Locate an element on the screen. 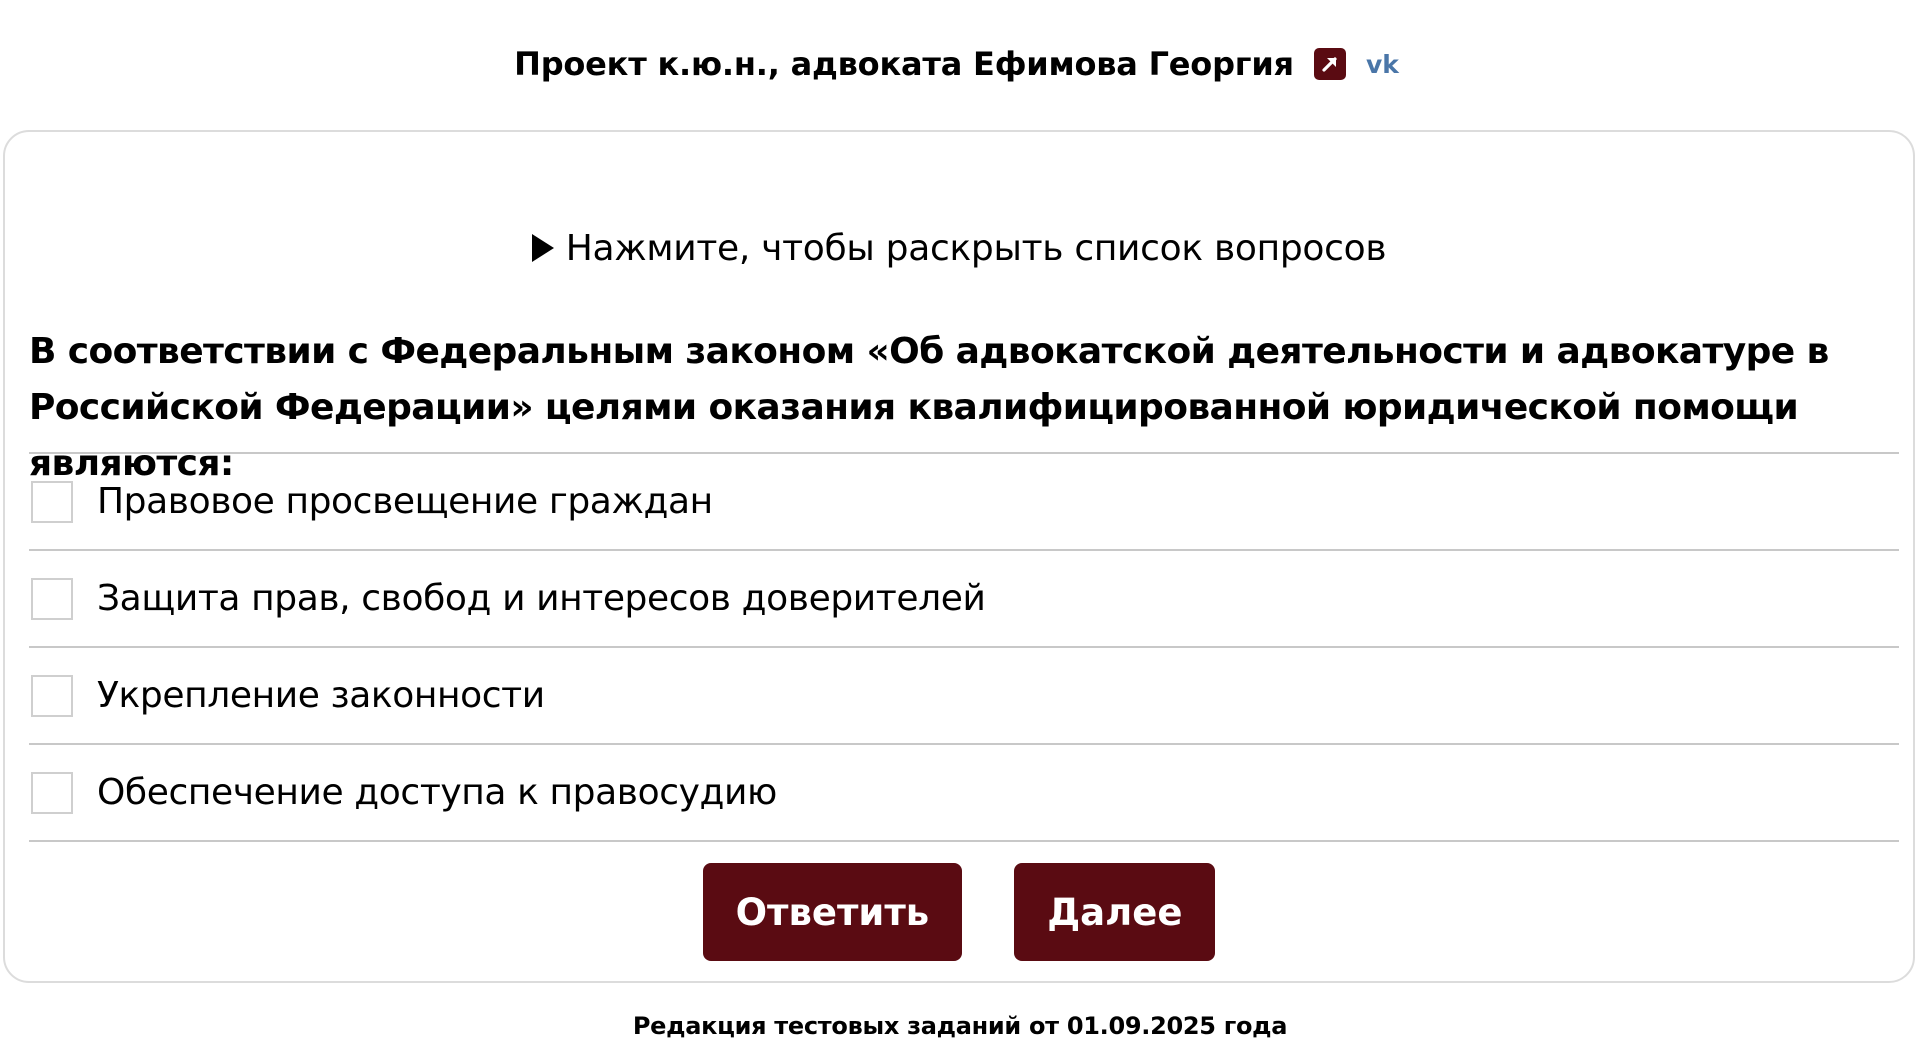  external-link-icon is located at coordinates (1329, 64).